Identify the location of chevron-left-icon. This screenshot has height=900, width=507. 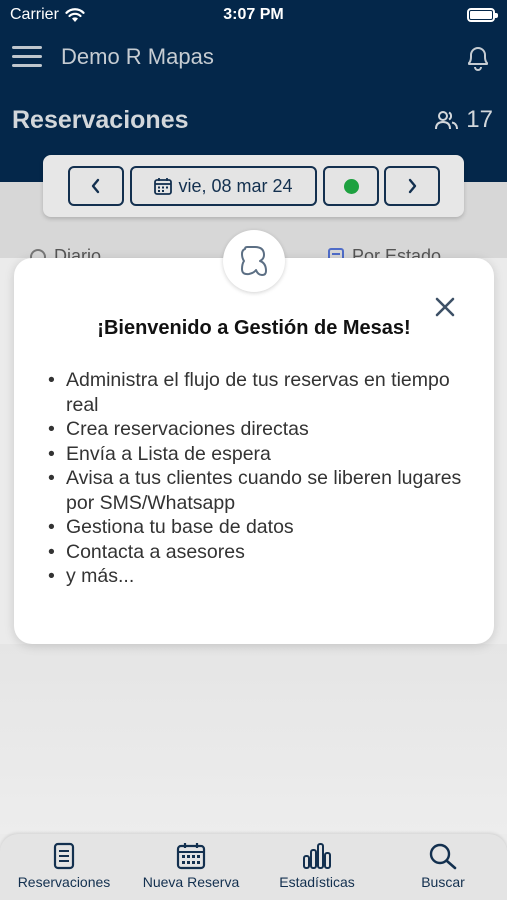
(95, 186).